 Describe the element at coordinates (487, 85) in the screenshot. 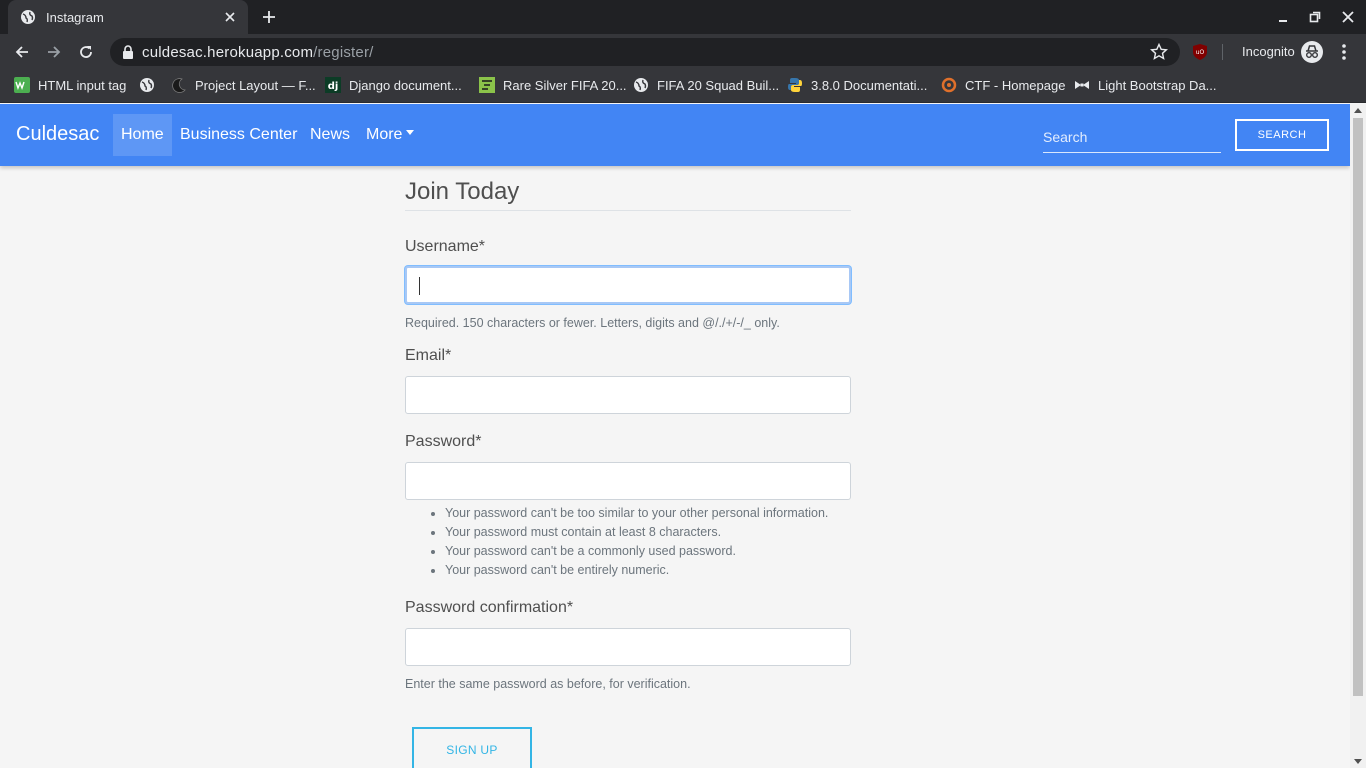

I see `futwiz-icon` at that location.